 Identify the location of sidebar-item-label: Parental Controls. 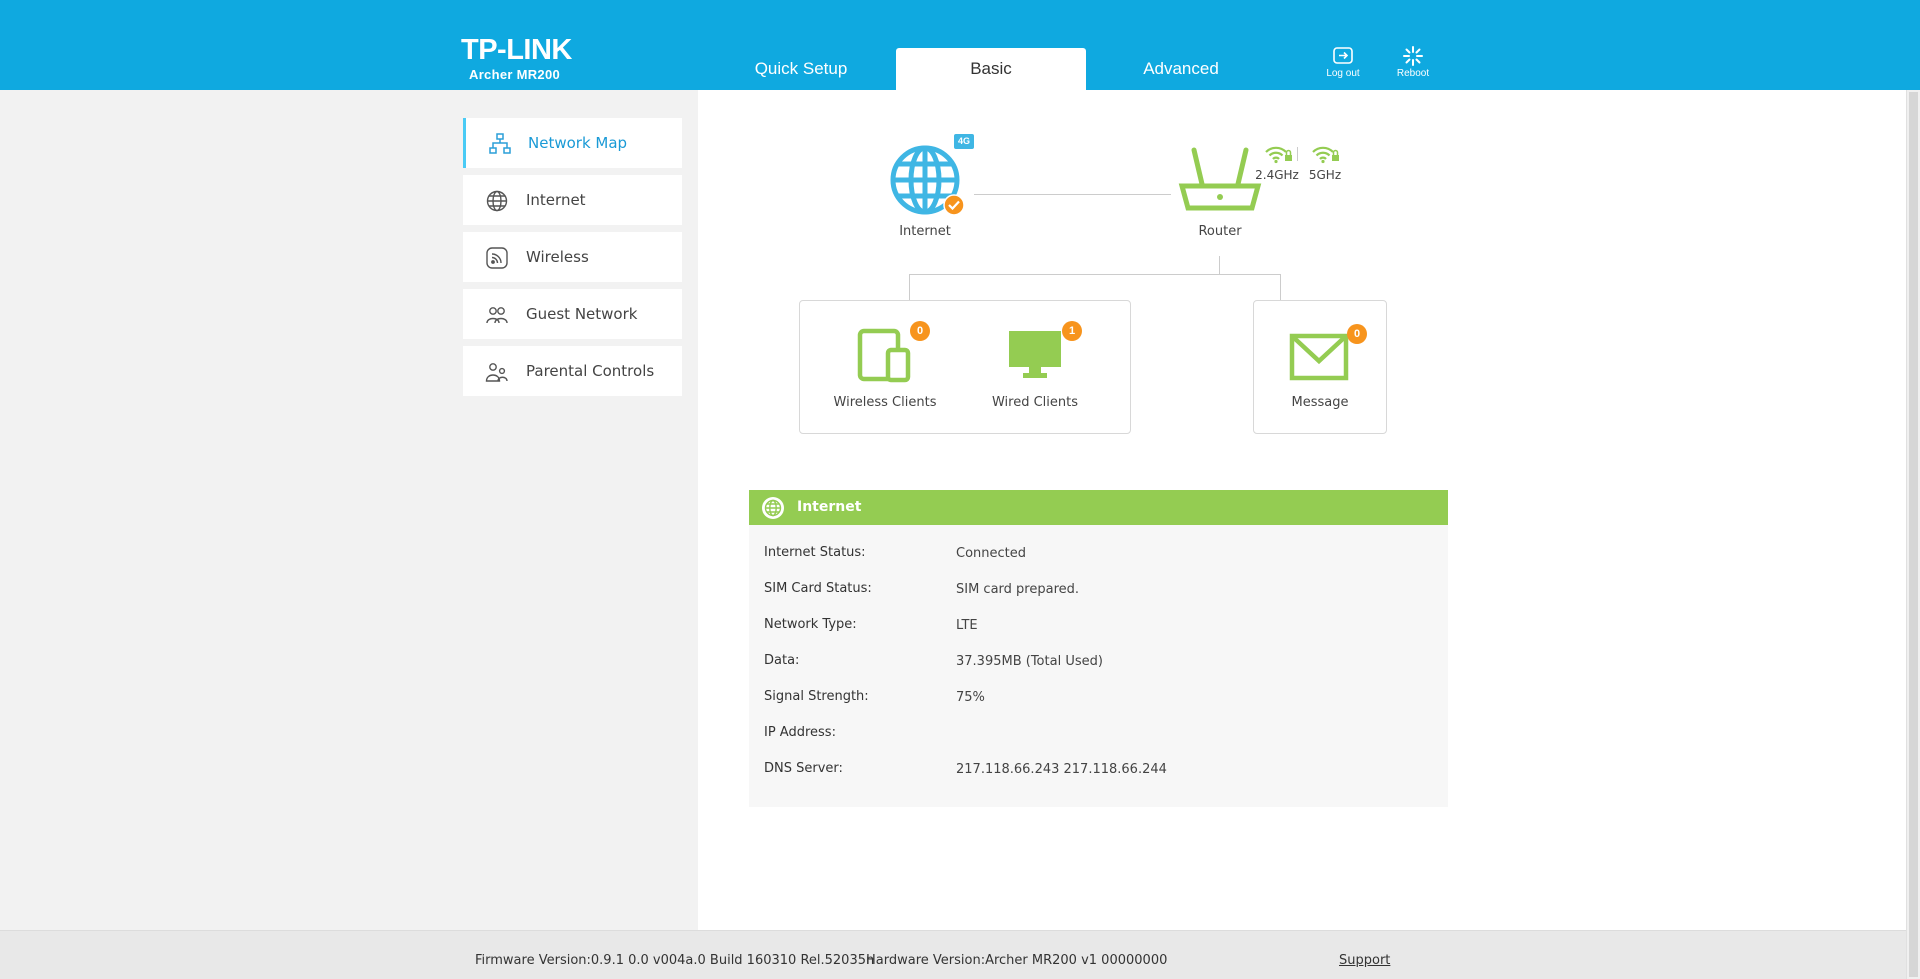
(590, 371).